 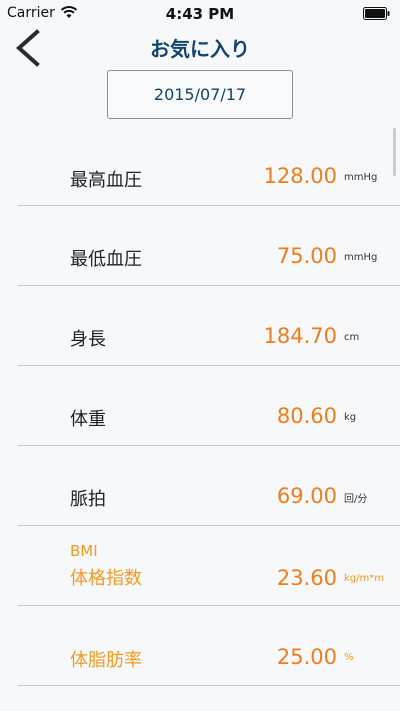 I want to click on row-value: 69.00, so click(x=306, y=496).